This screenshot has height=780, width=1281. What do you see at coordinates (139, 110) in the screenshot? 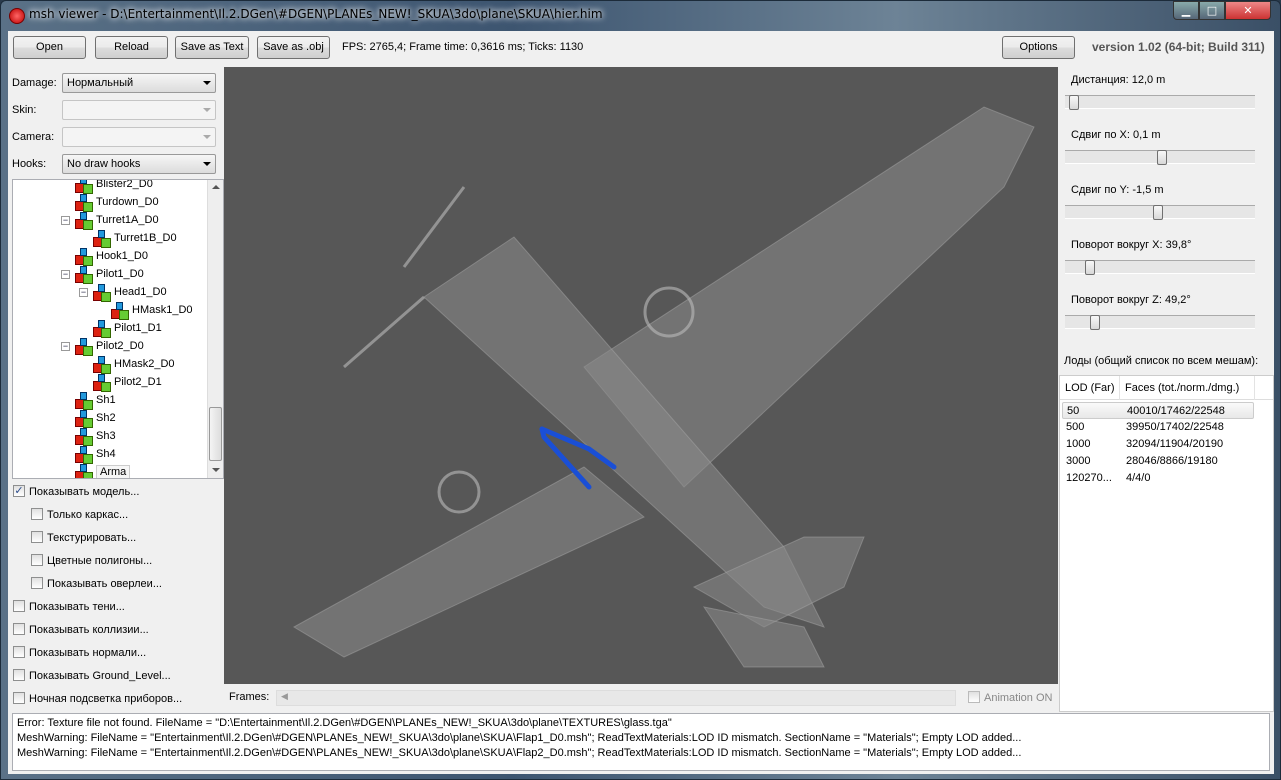
I see `skin-select` at bounding box center [139, 110].